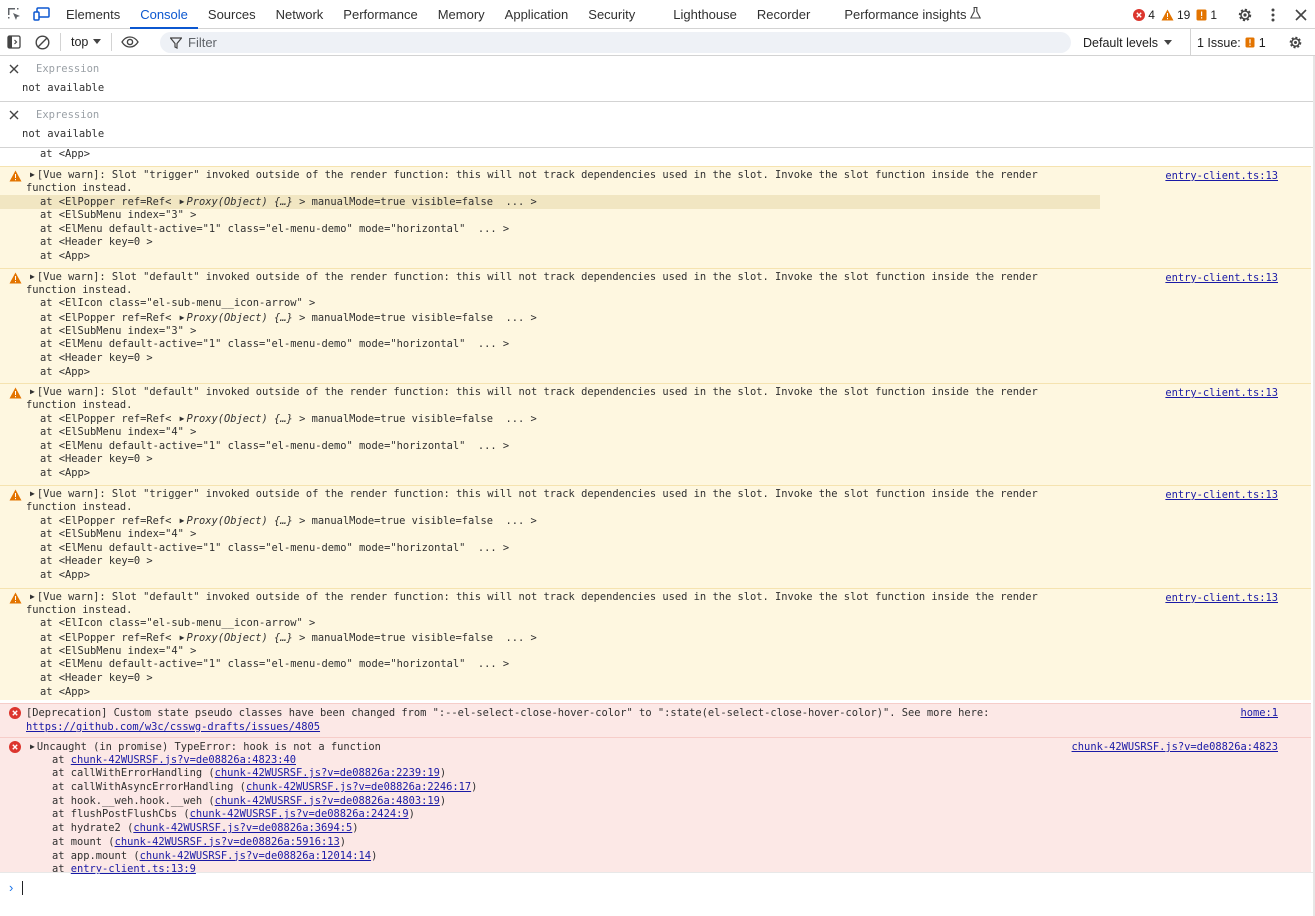 The image size is (1315, 916). Describe the element at coordinates (358, 787) in the screenshot. I see `stack-source-link: chunk-42WUSRSF.js?v=de08826a:2246:17` at that location.